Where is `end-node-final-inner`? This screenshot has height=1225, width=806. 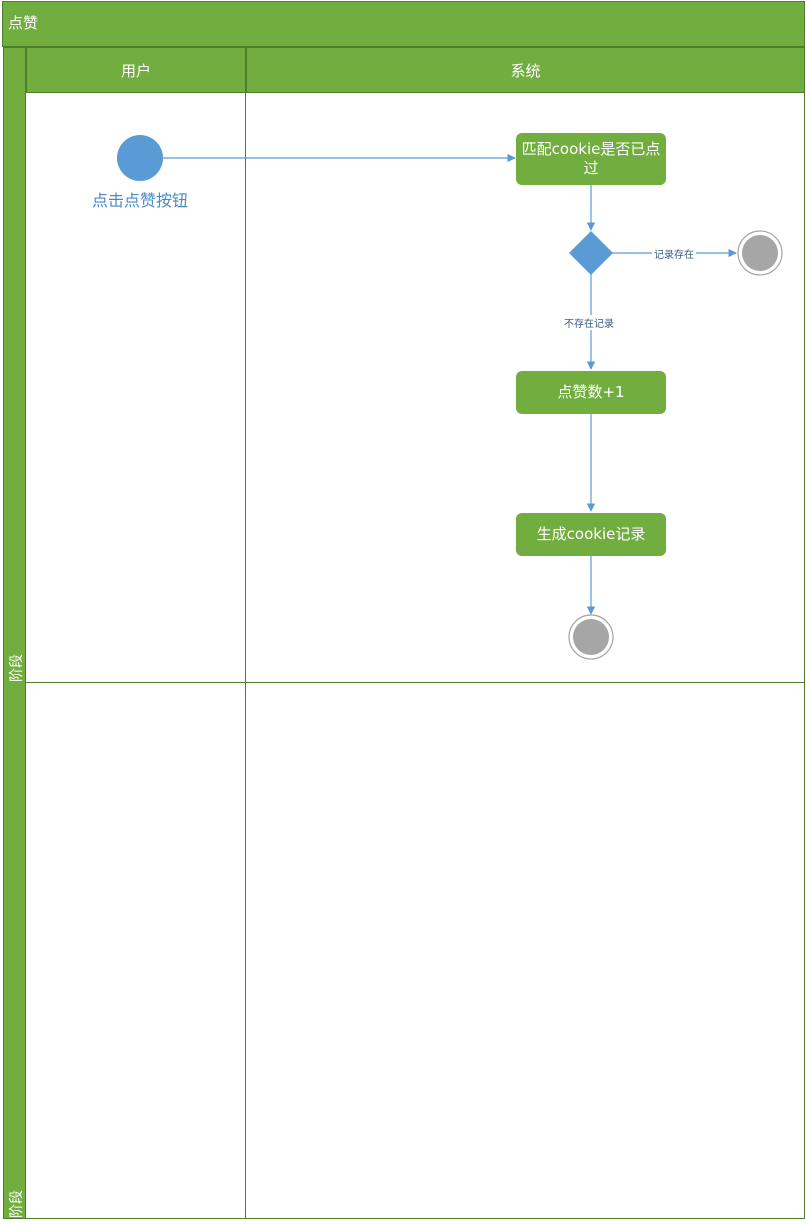 end-node-final-inner is located at coordinates (591, 637).